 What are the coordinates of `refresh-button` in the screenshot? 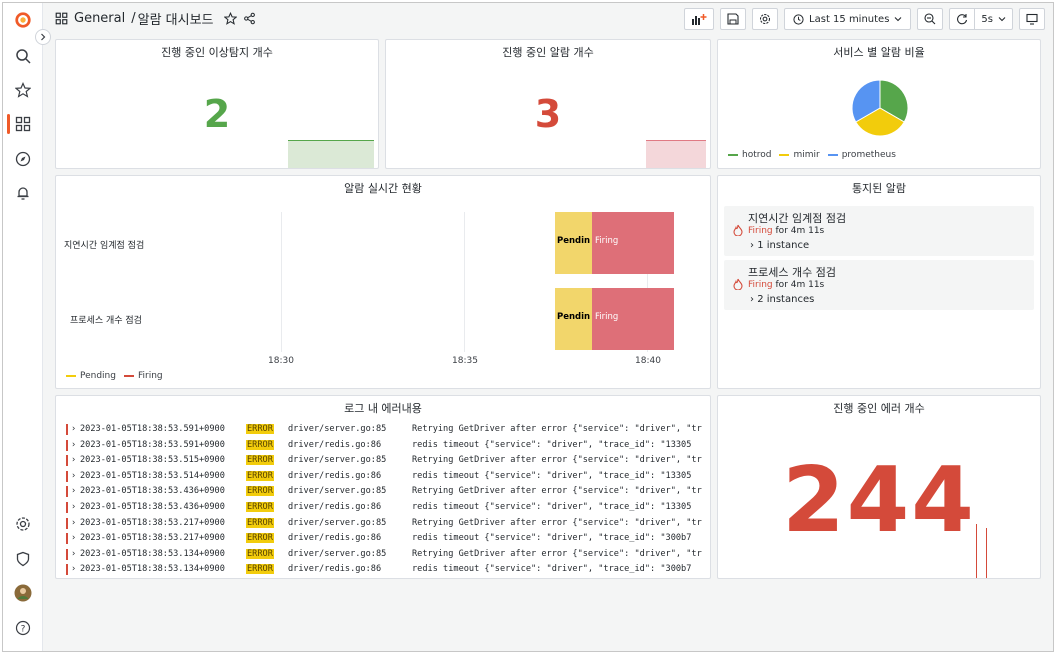 It's located at (962, 19).